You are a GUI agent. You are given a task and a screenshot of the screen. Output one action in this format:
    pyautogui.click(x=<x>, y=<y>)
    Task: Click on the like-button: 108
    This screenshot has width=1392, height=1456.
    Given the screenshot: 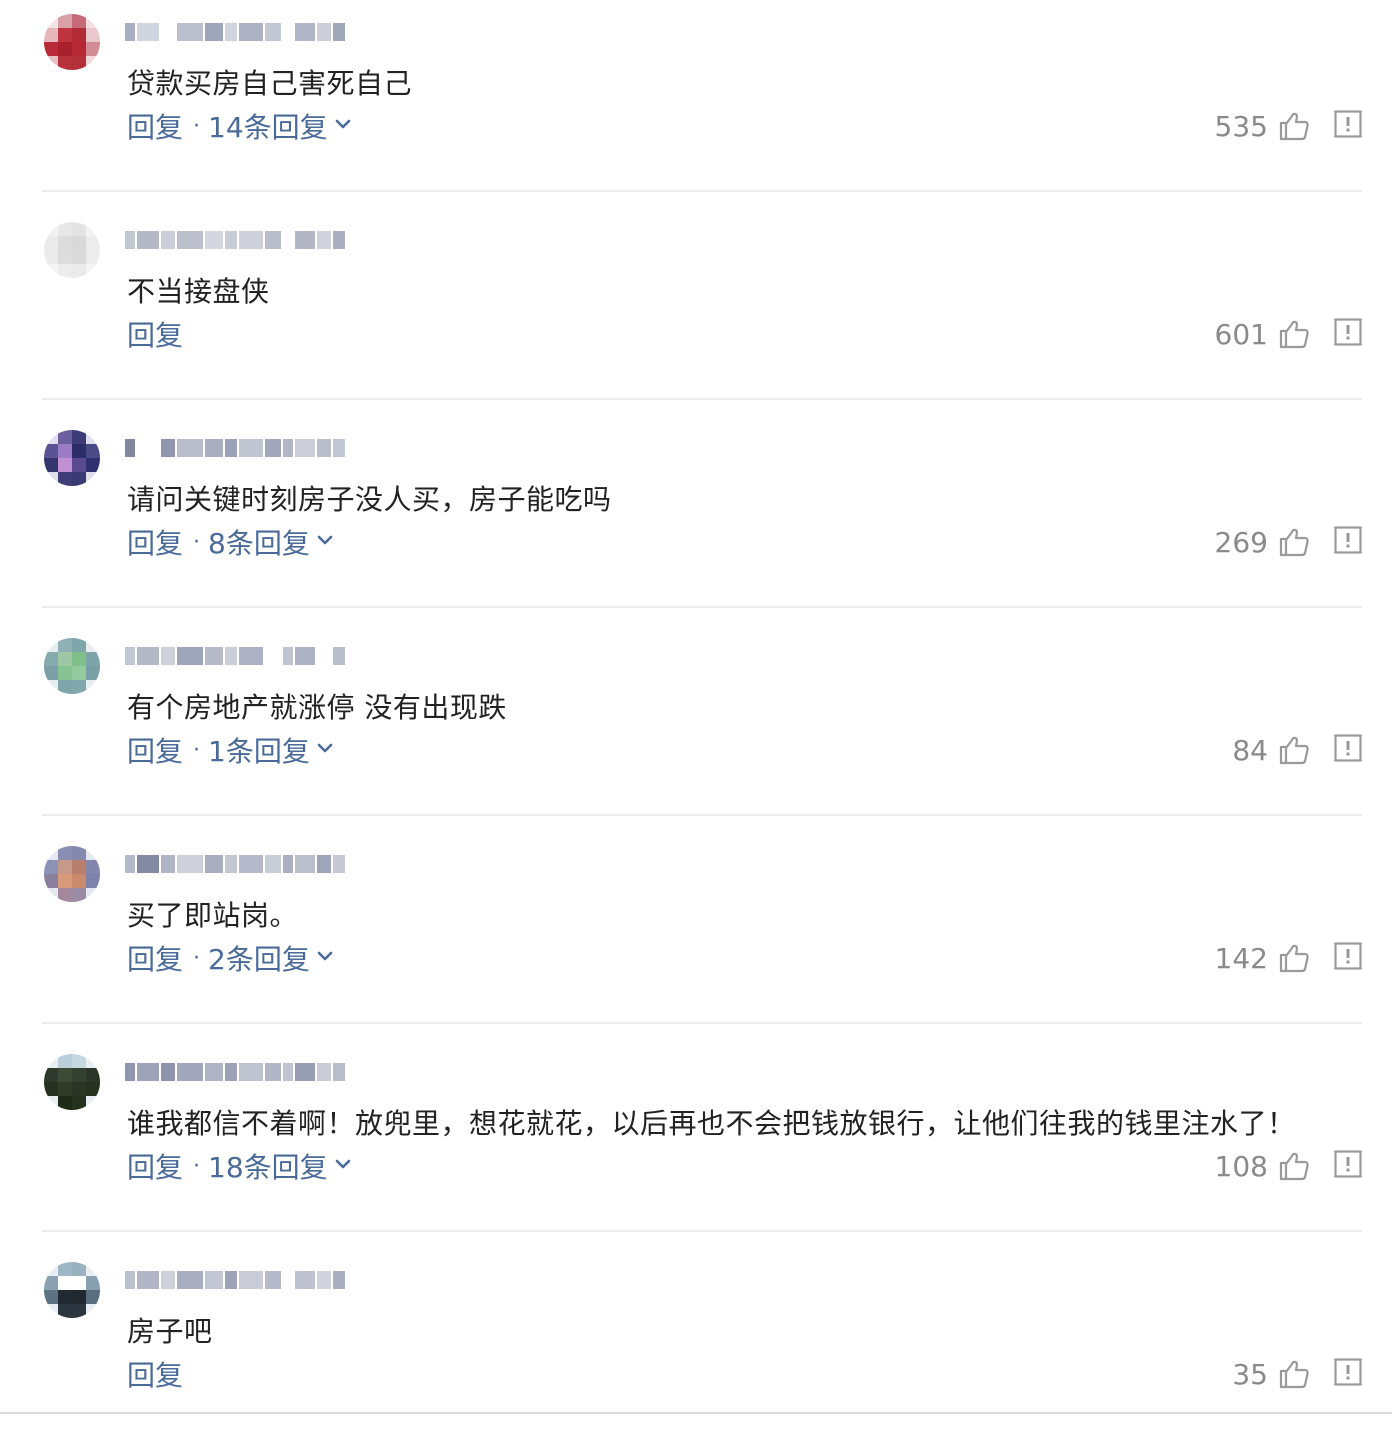 What is the action you would take?
    pyautogui.click(x=1262, y=1166)
    